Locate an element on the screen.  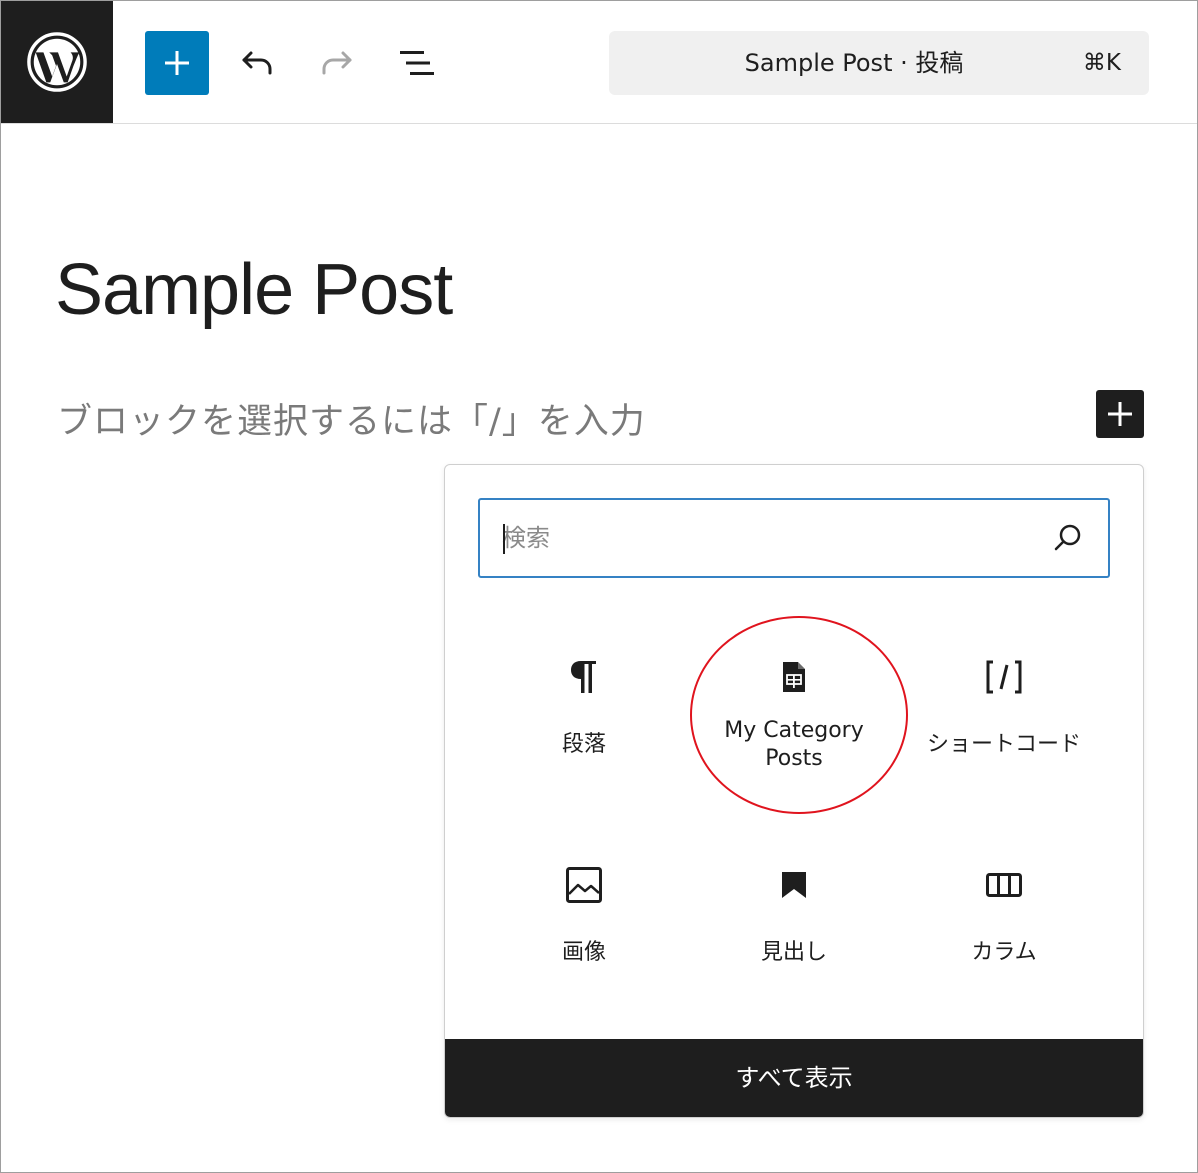
editor-header: Sample Post · 投稿 ⌘K is located at coordinates (599, 62).